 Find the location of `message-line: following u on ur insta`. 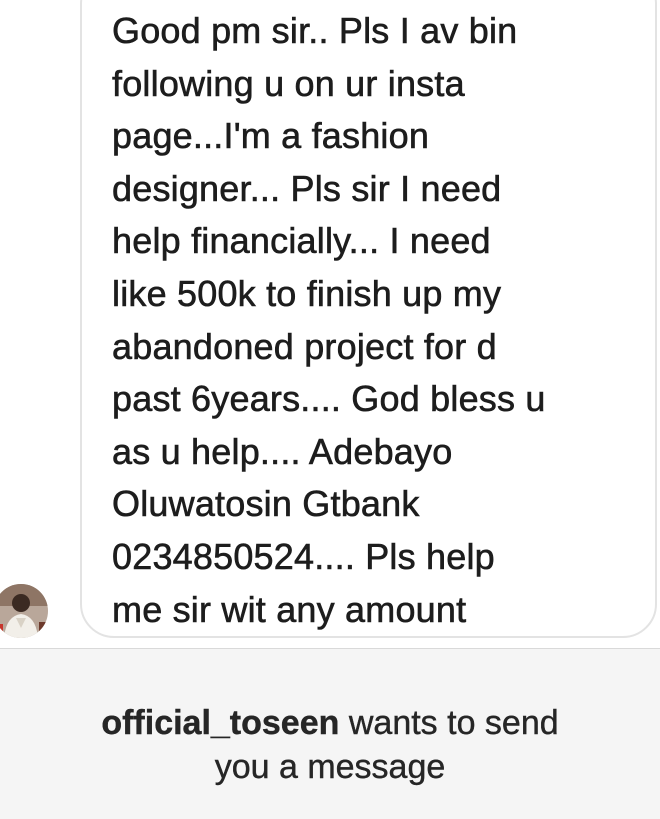

message-line: following u on ur insta is located at coordinates (288, 83).